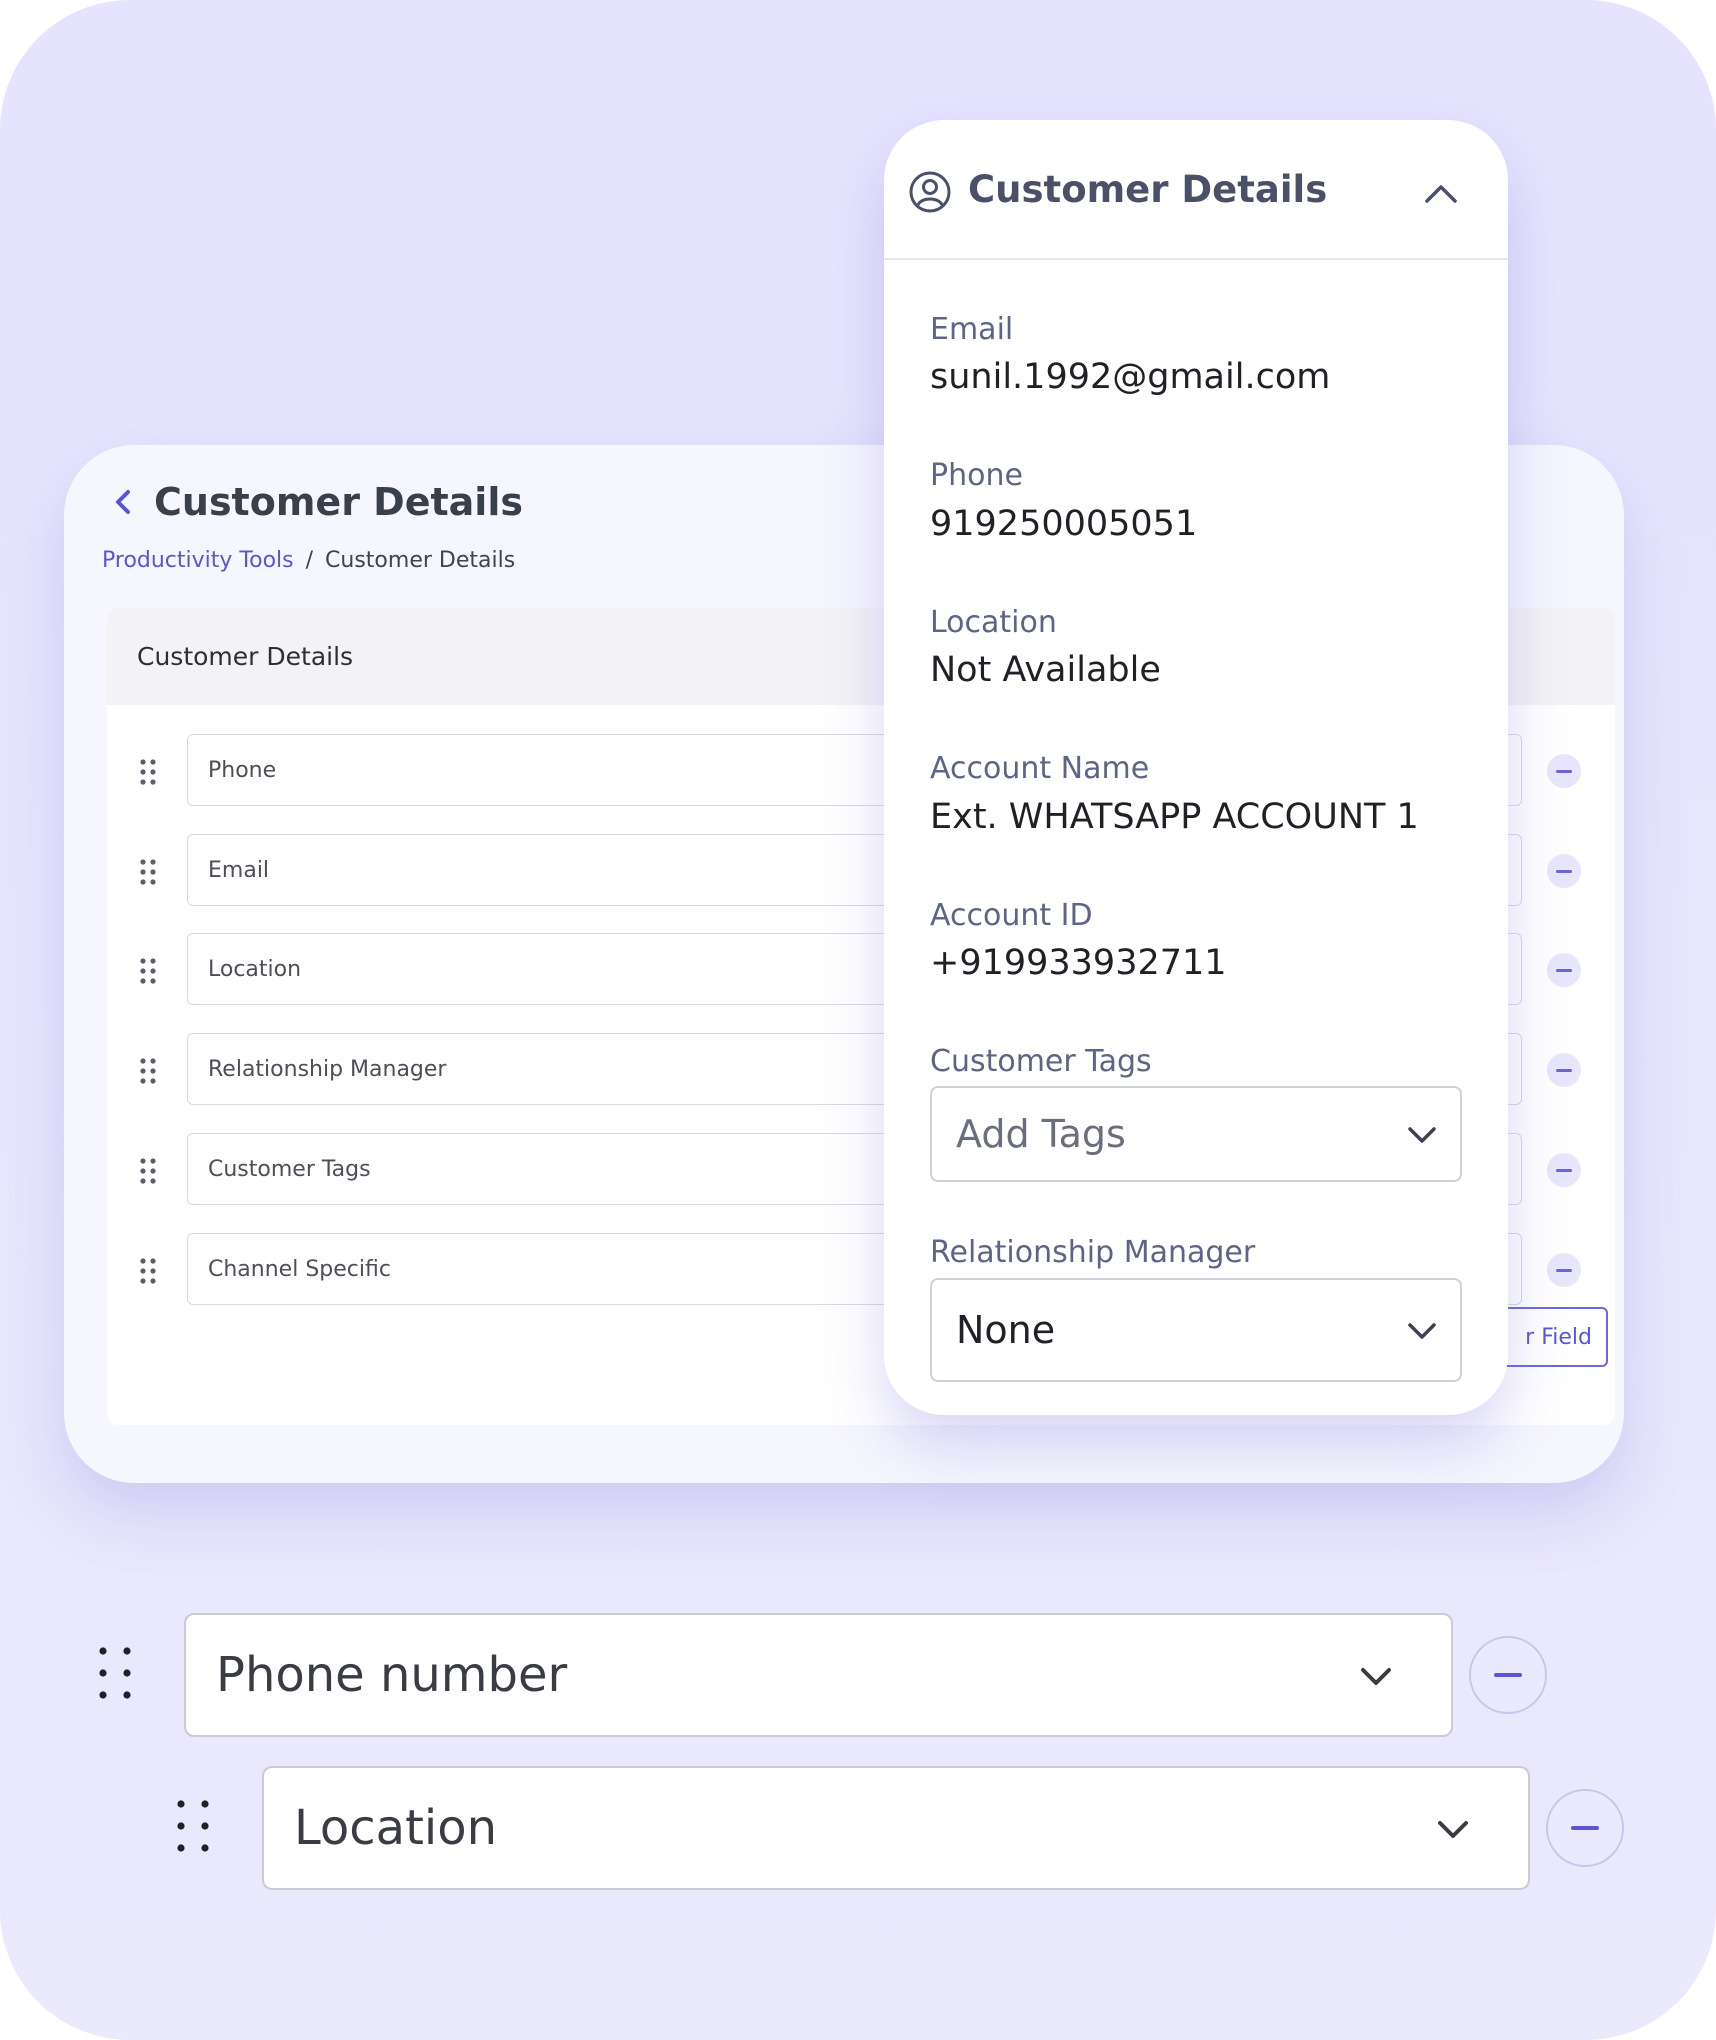 Image resolution: width=1716 pixels, height=2040 pixels. Describe the element at coordinates (930, 192) in the screenshot. I see `user-circle-icon` at that location.